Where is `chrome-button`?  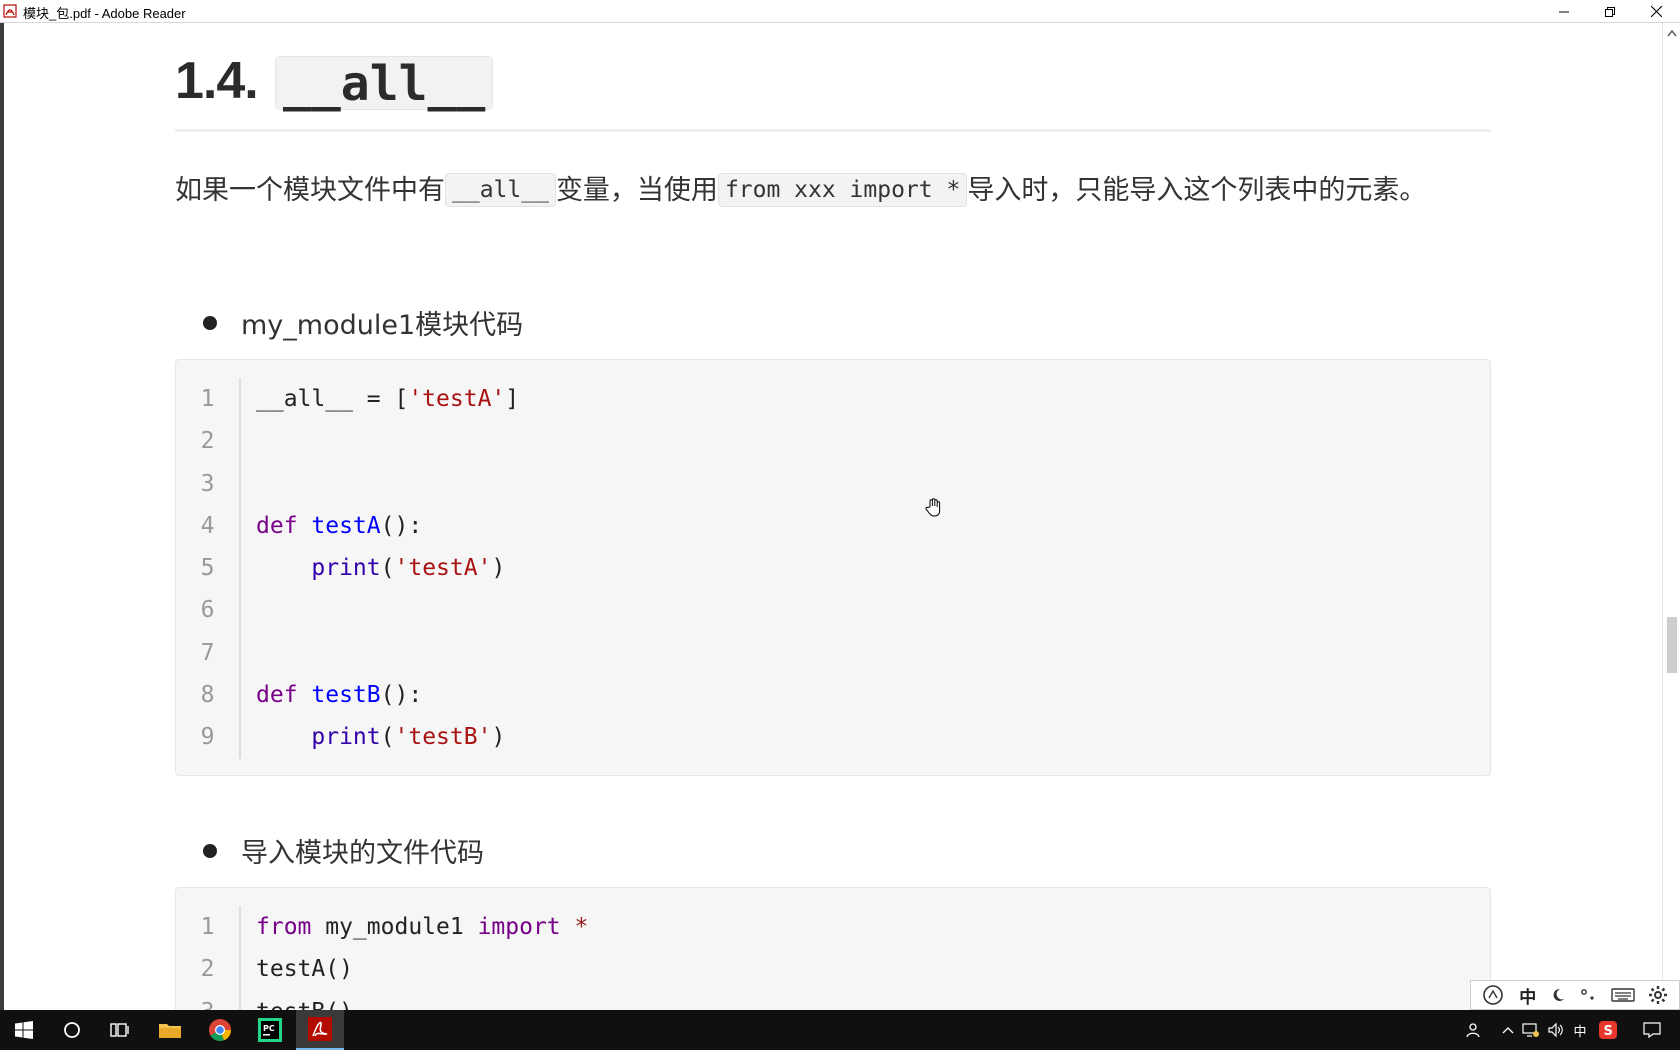 chrome-button is located at coordinates (220, 1030).